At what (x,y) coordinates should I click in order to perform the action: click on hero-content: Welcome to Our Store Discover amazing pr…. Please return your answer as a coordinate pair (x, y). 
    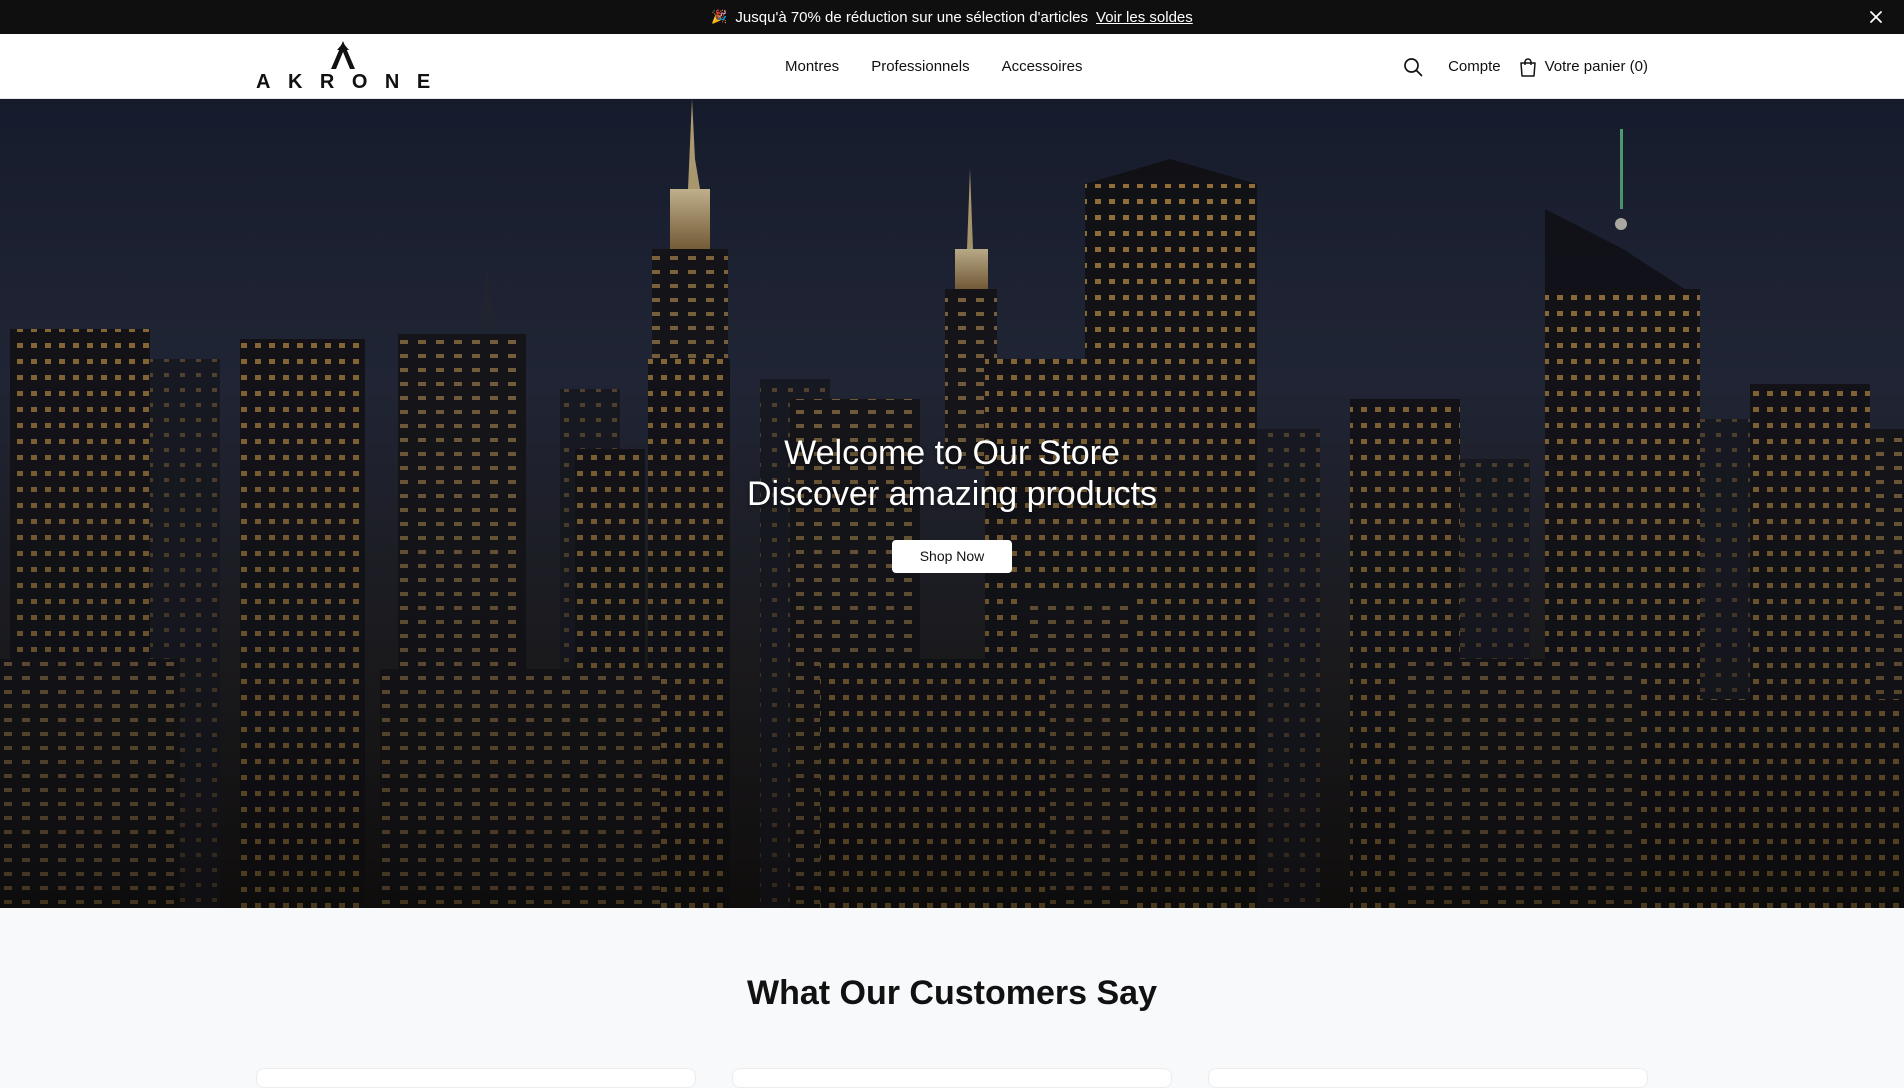
    Looking at the image, I should click on (952, 503).